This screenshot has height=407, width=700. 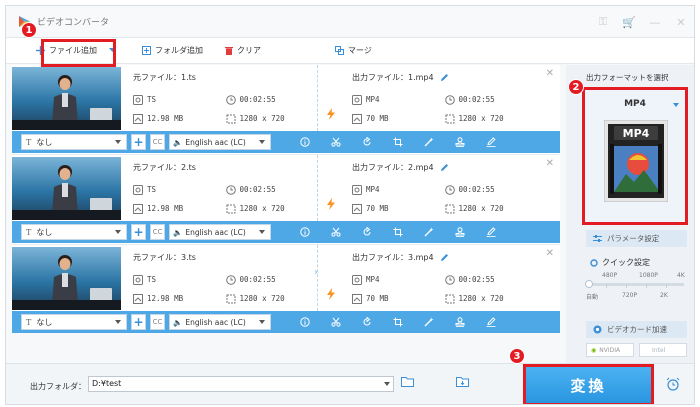 What do you see at coordinates (331, 205) in the screenshot?
I see `lightning-icon` at bounding box center [331, 205].